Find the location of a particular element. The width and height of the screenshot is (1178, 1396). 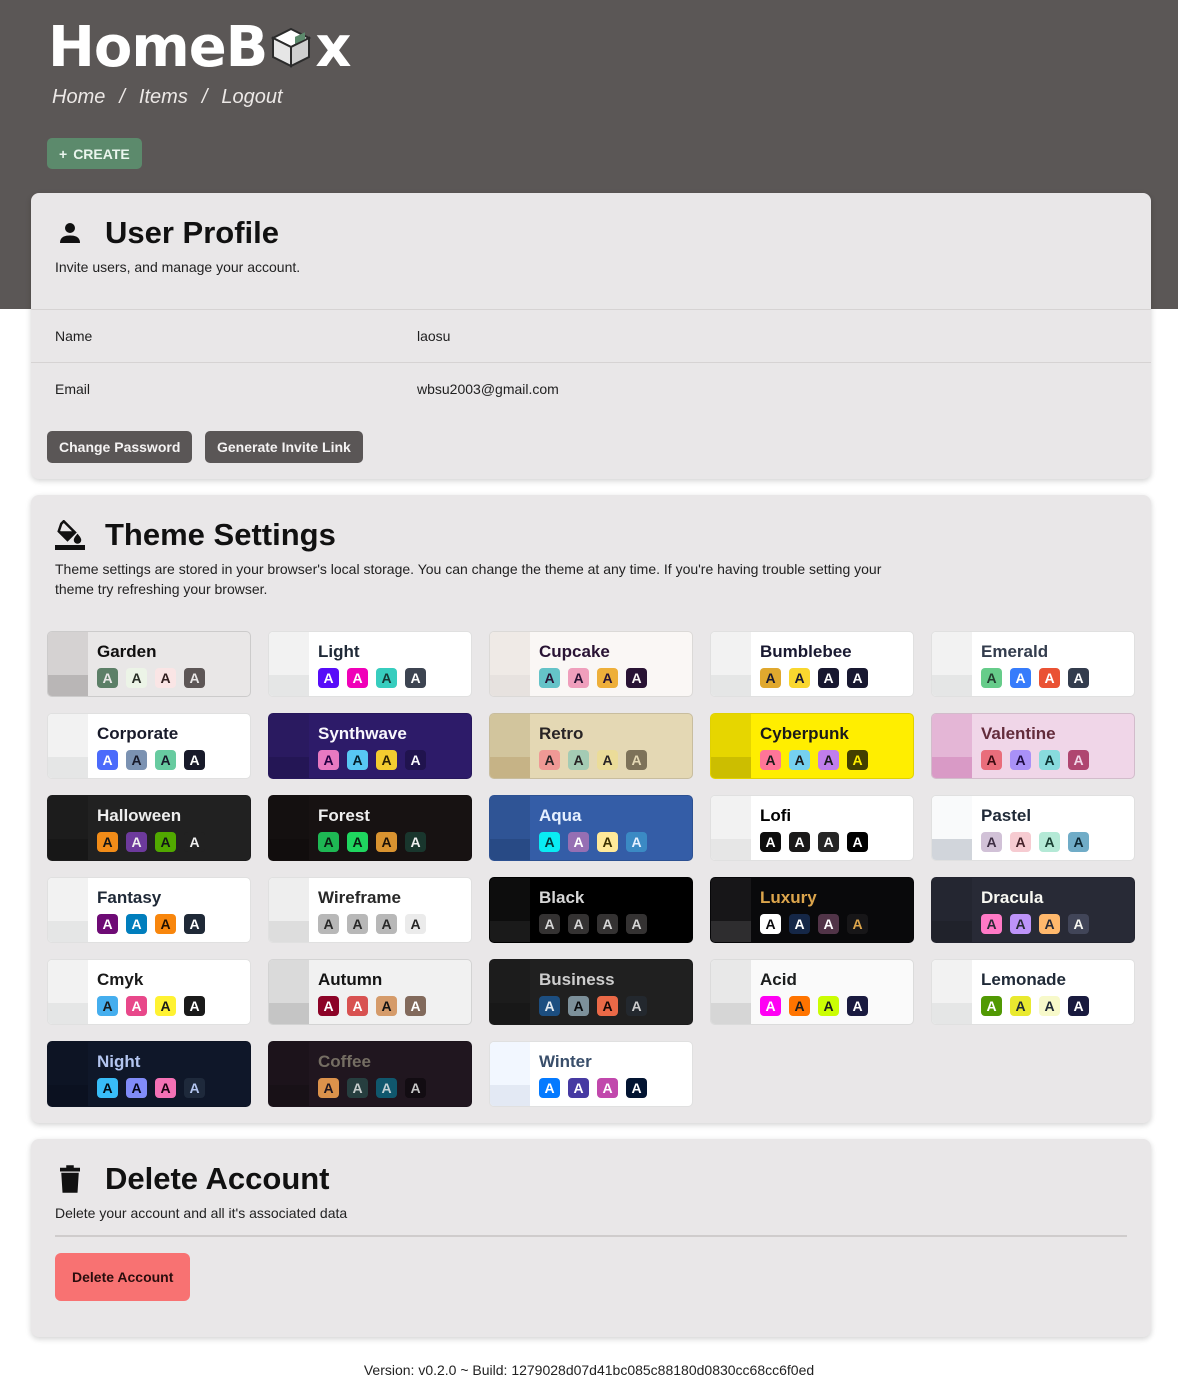

theme-name: Emerald is located at coordinates (1015, 651).